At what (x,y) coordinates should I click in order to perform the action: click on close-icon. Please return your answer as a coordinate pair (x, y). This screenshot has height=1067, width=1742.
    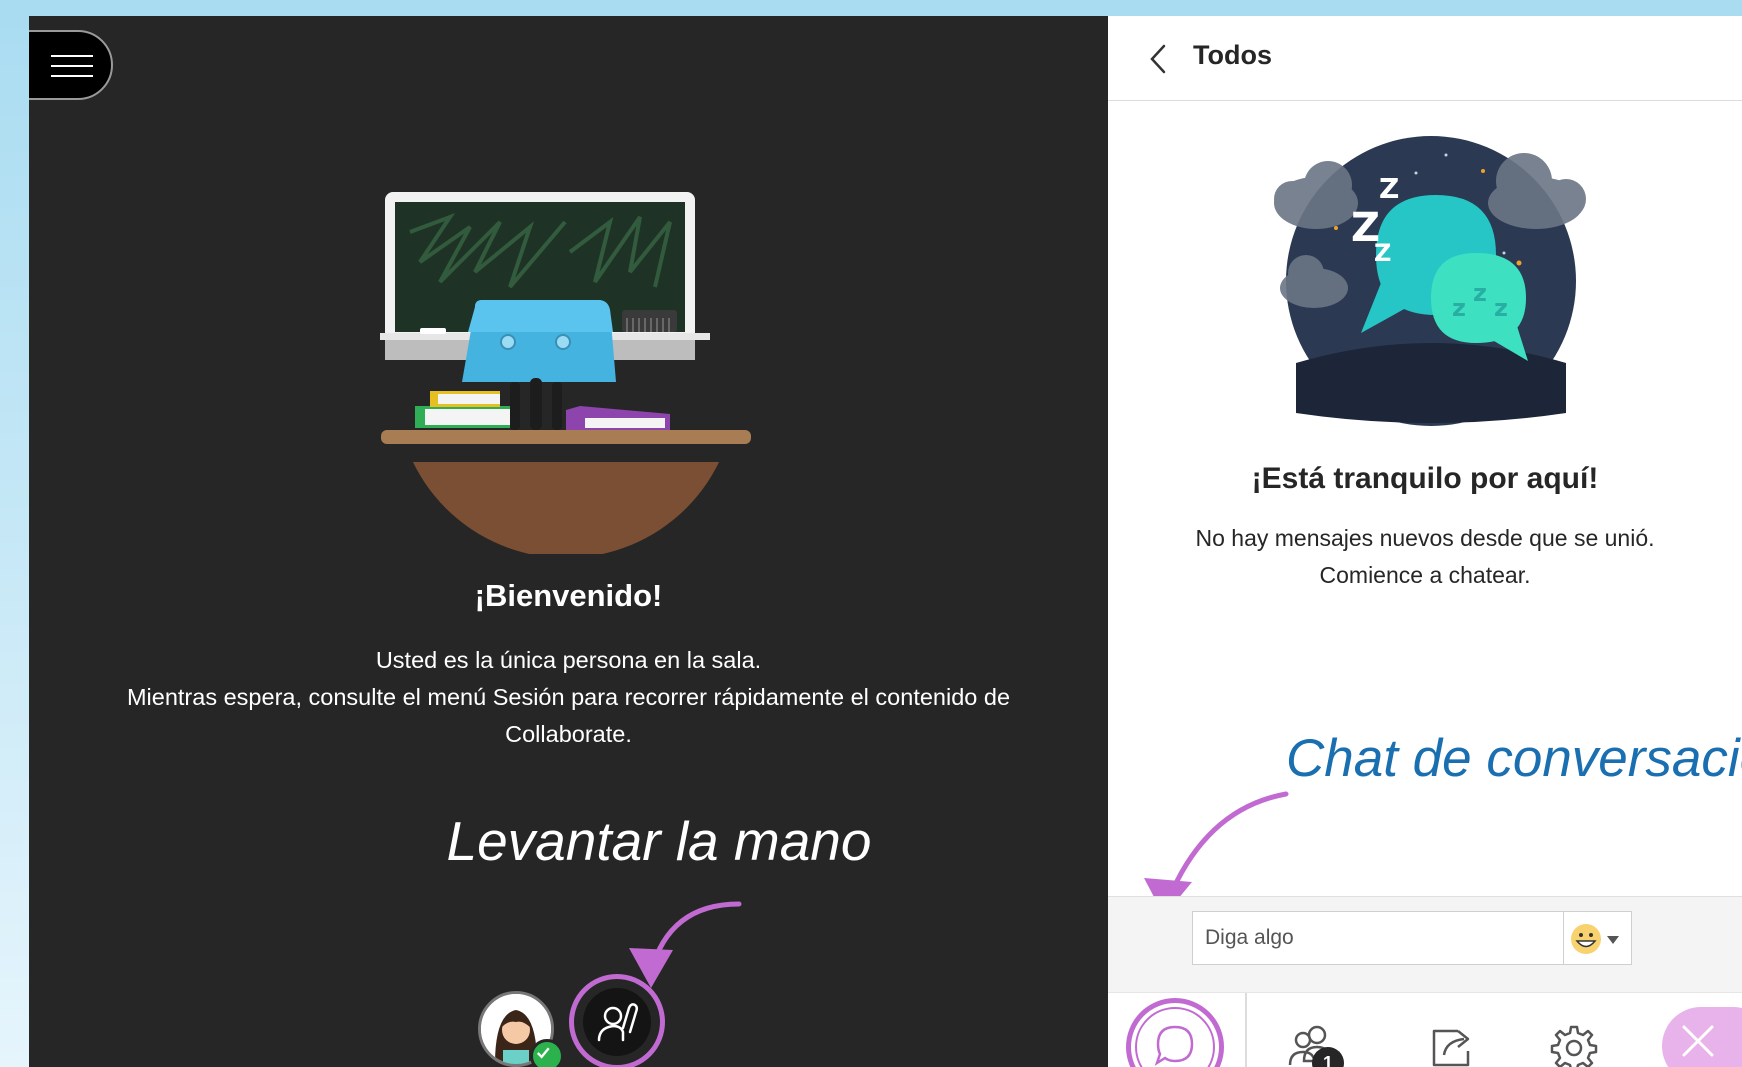
    Looking at the image, I should click on (1698, 1041).